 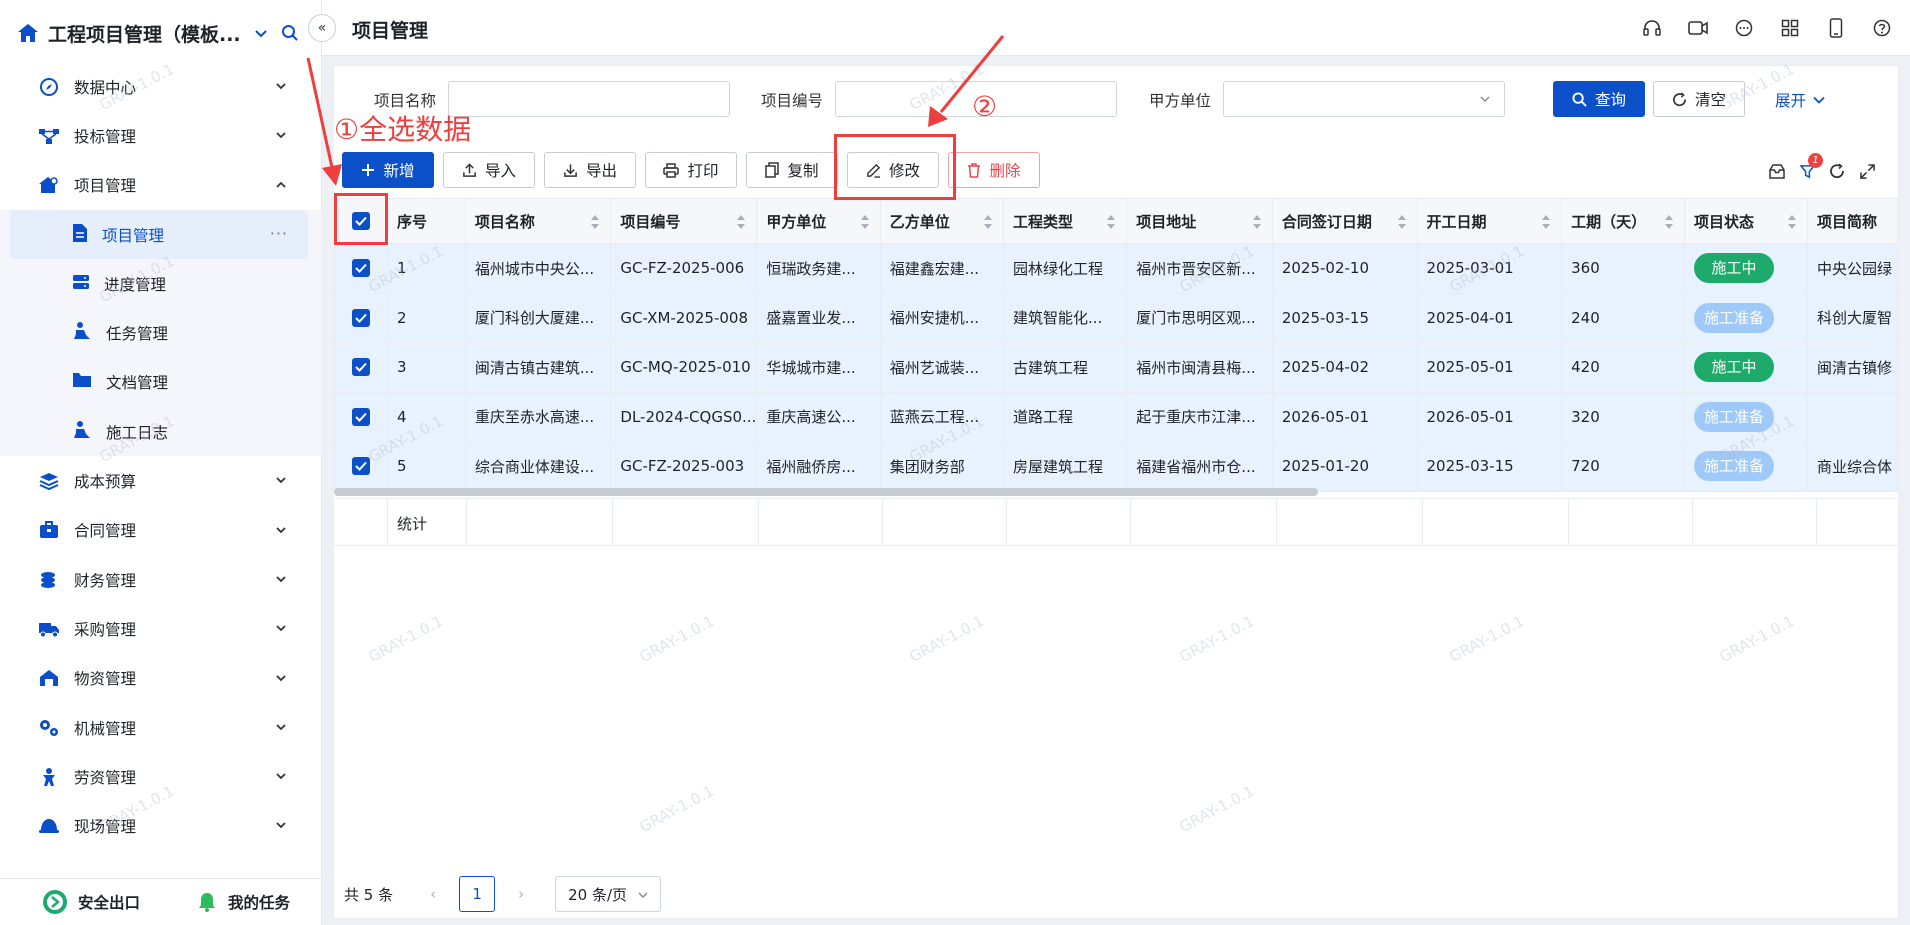 What do you see at coordinates (941, 221) in the screenshot?
I see `column-header: 乙方单位` at bounding box center [941, 221].